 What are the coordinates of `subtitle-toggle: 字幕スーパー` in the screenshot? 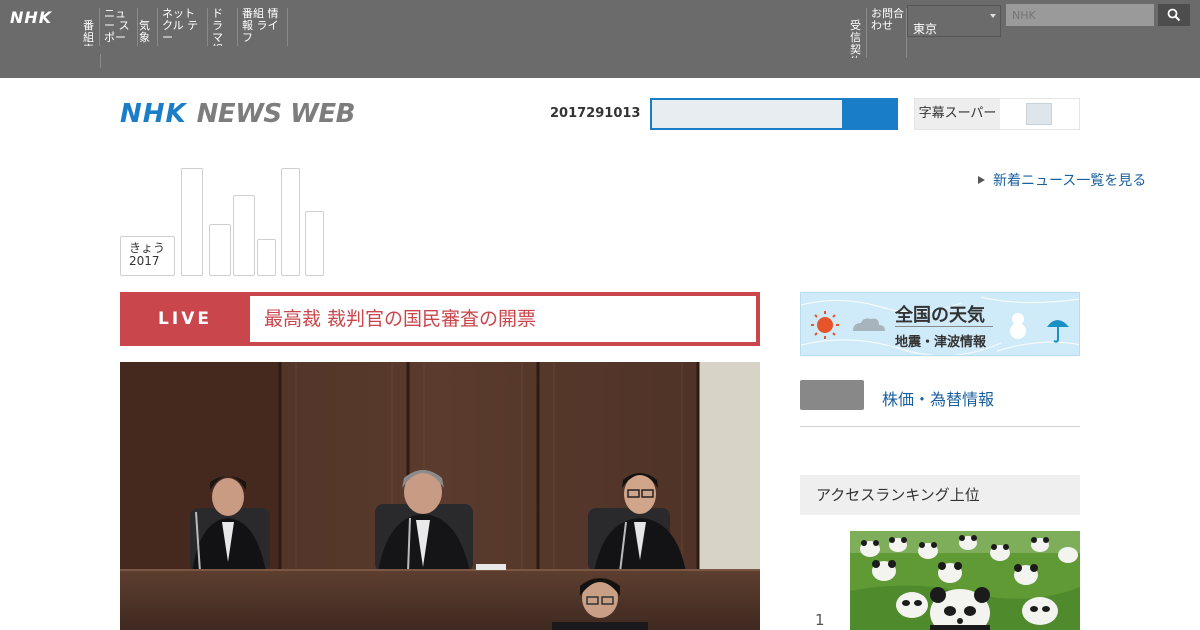 It's located at (997, 114).